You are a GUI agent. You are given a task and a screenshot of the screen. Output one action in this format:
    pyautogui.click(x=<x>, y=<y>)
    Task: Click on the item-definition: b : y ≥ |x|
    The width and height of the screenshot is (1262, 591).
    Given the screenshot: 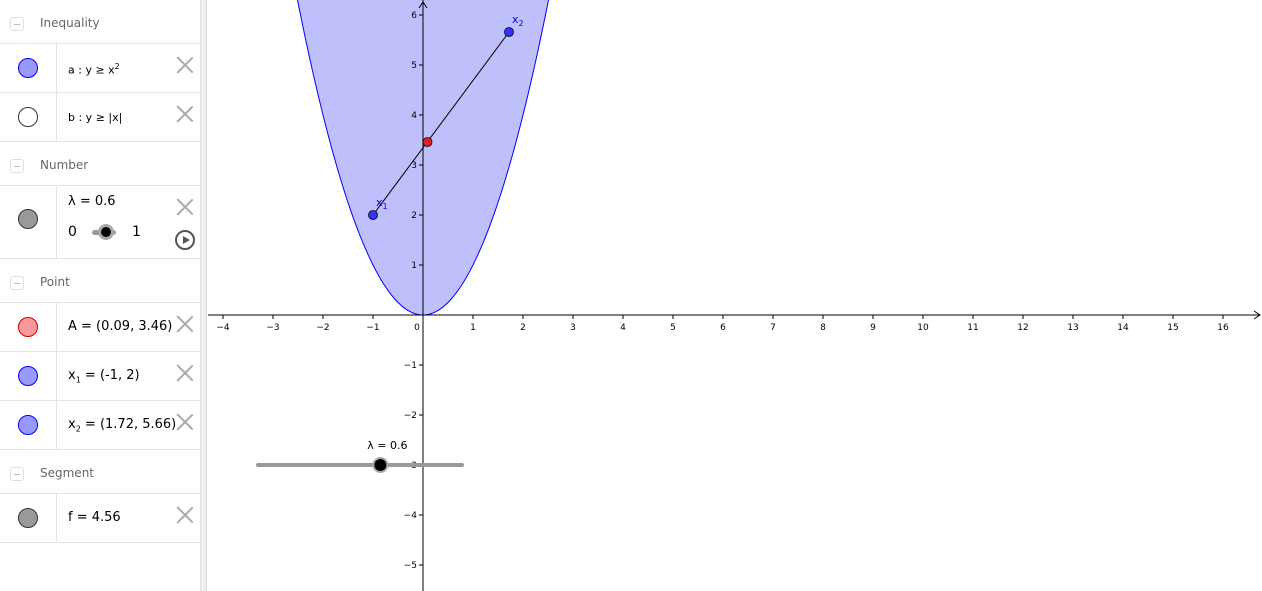 What is the action you would take?
    pyautogui.click(x=95, y=117)
    